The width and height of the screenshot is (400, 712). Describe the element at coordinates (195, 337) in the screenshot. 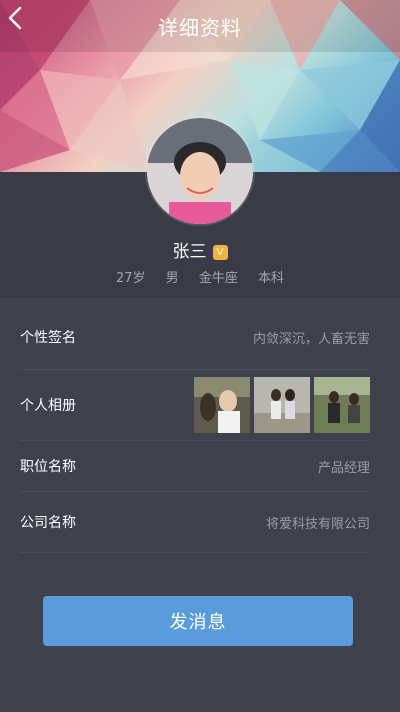

I see `signature-row: 个性签名 内敛深沉，人畜无害` at that location.